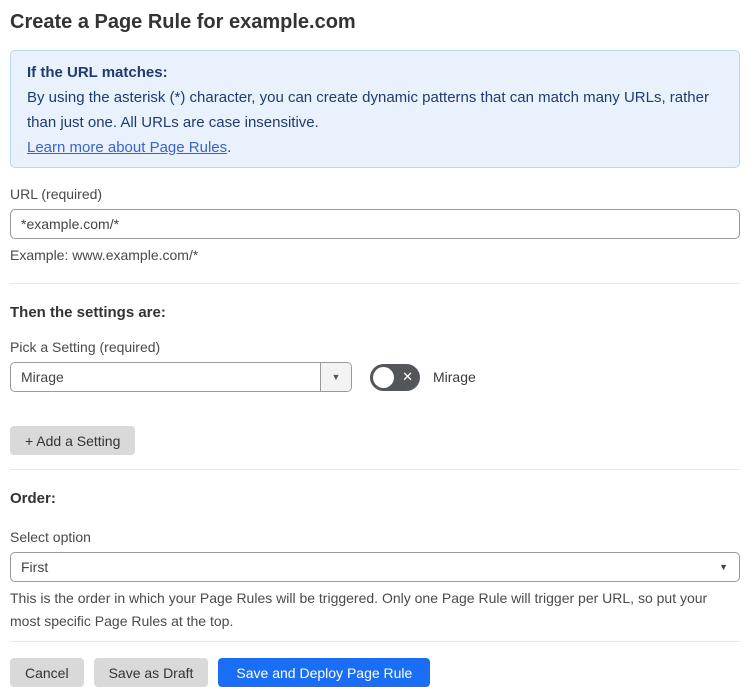  I want to click on toggle-off-x-icon: ✕, so click(407, 377).